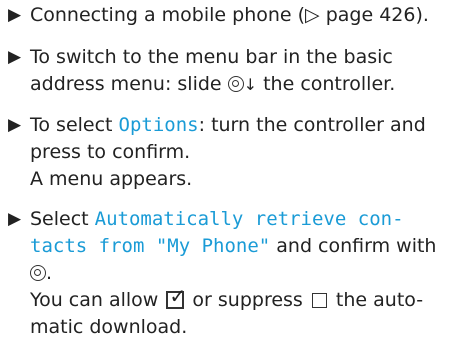 This screenshot has width=462, height=347. I want to click on slide-down-arrow-icon: ↓, so click(250, 84).